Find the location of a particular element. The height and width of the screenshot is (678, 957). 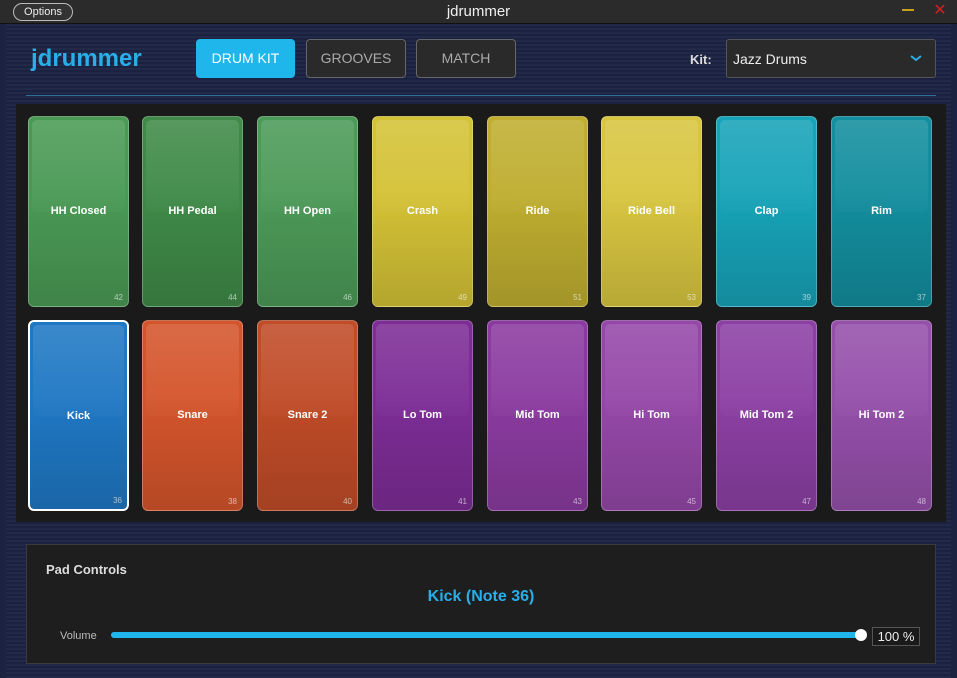

drum-pad: HH Pedal 44 is located at coordinates (192, 211).